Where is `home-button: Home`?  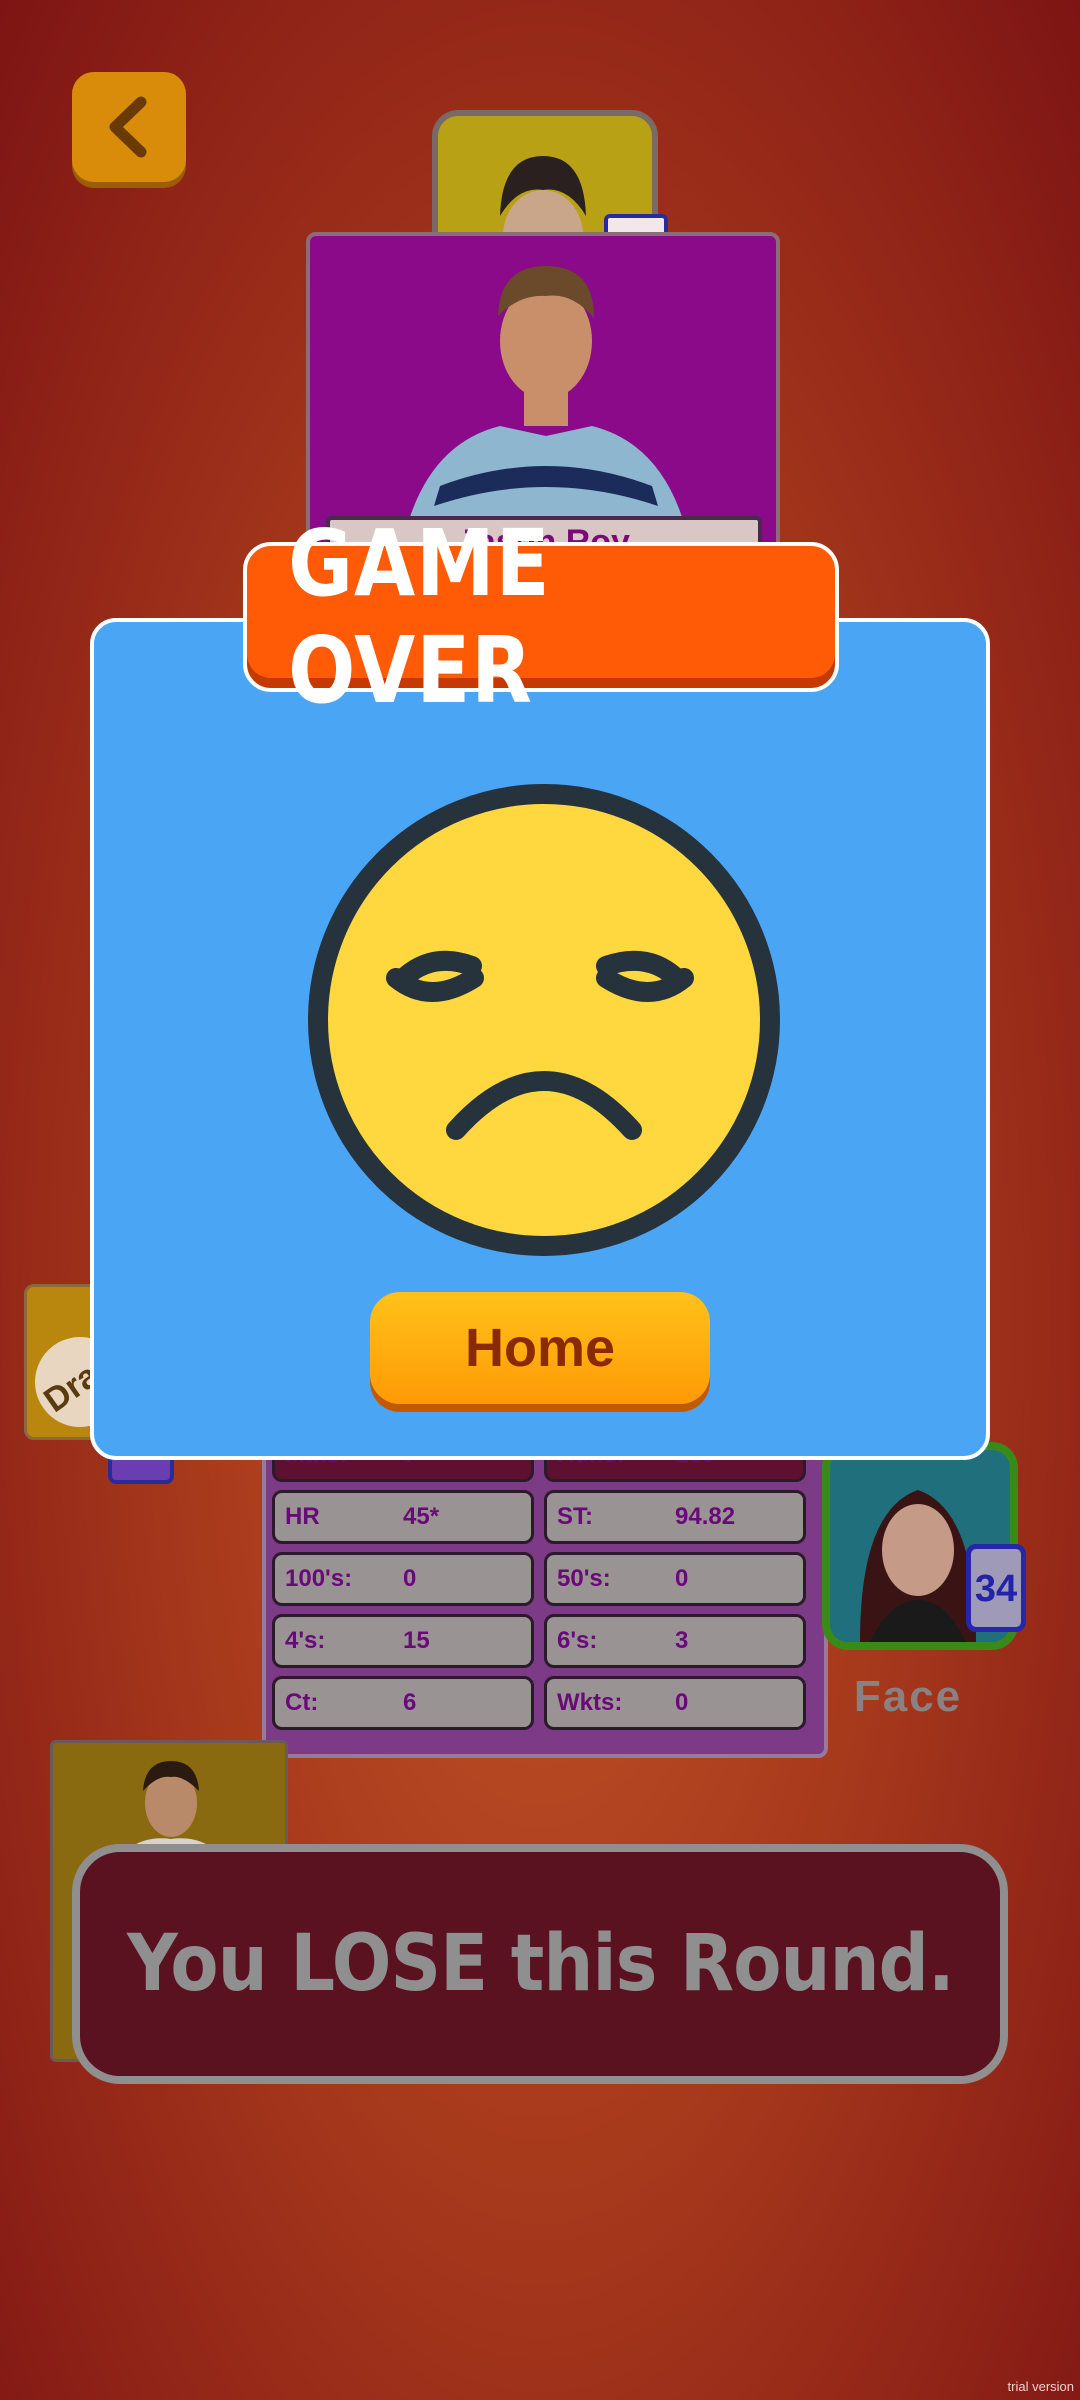 home-button: Home is located at coordinates (540, 1348).